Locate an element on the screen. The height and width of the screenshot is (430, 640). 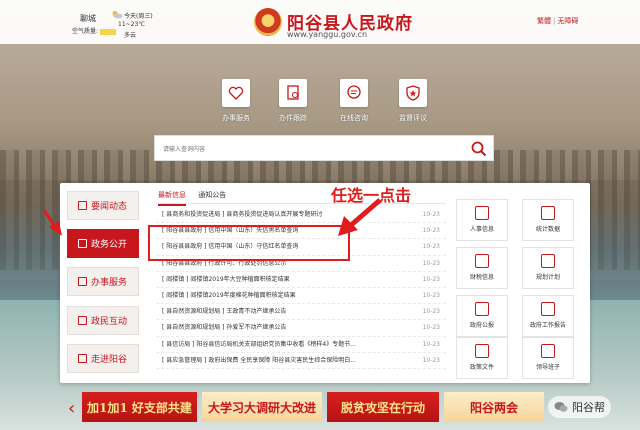
search-bar is located at coordinates (324, 148).